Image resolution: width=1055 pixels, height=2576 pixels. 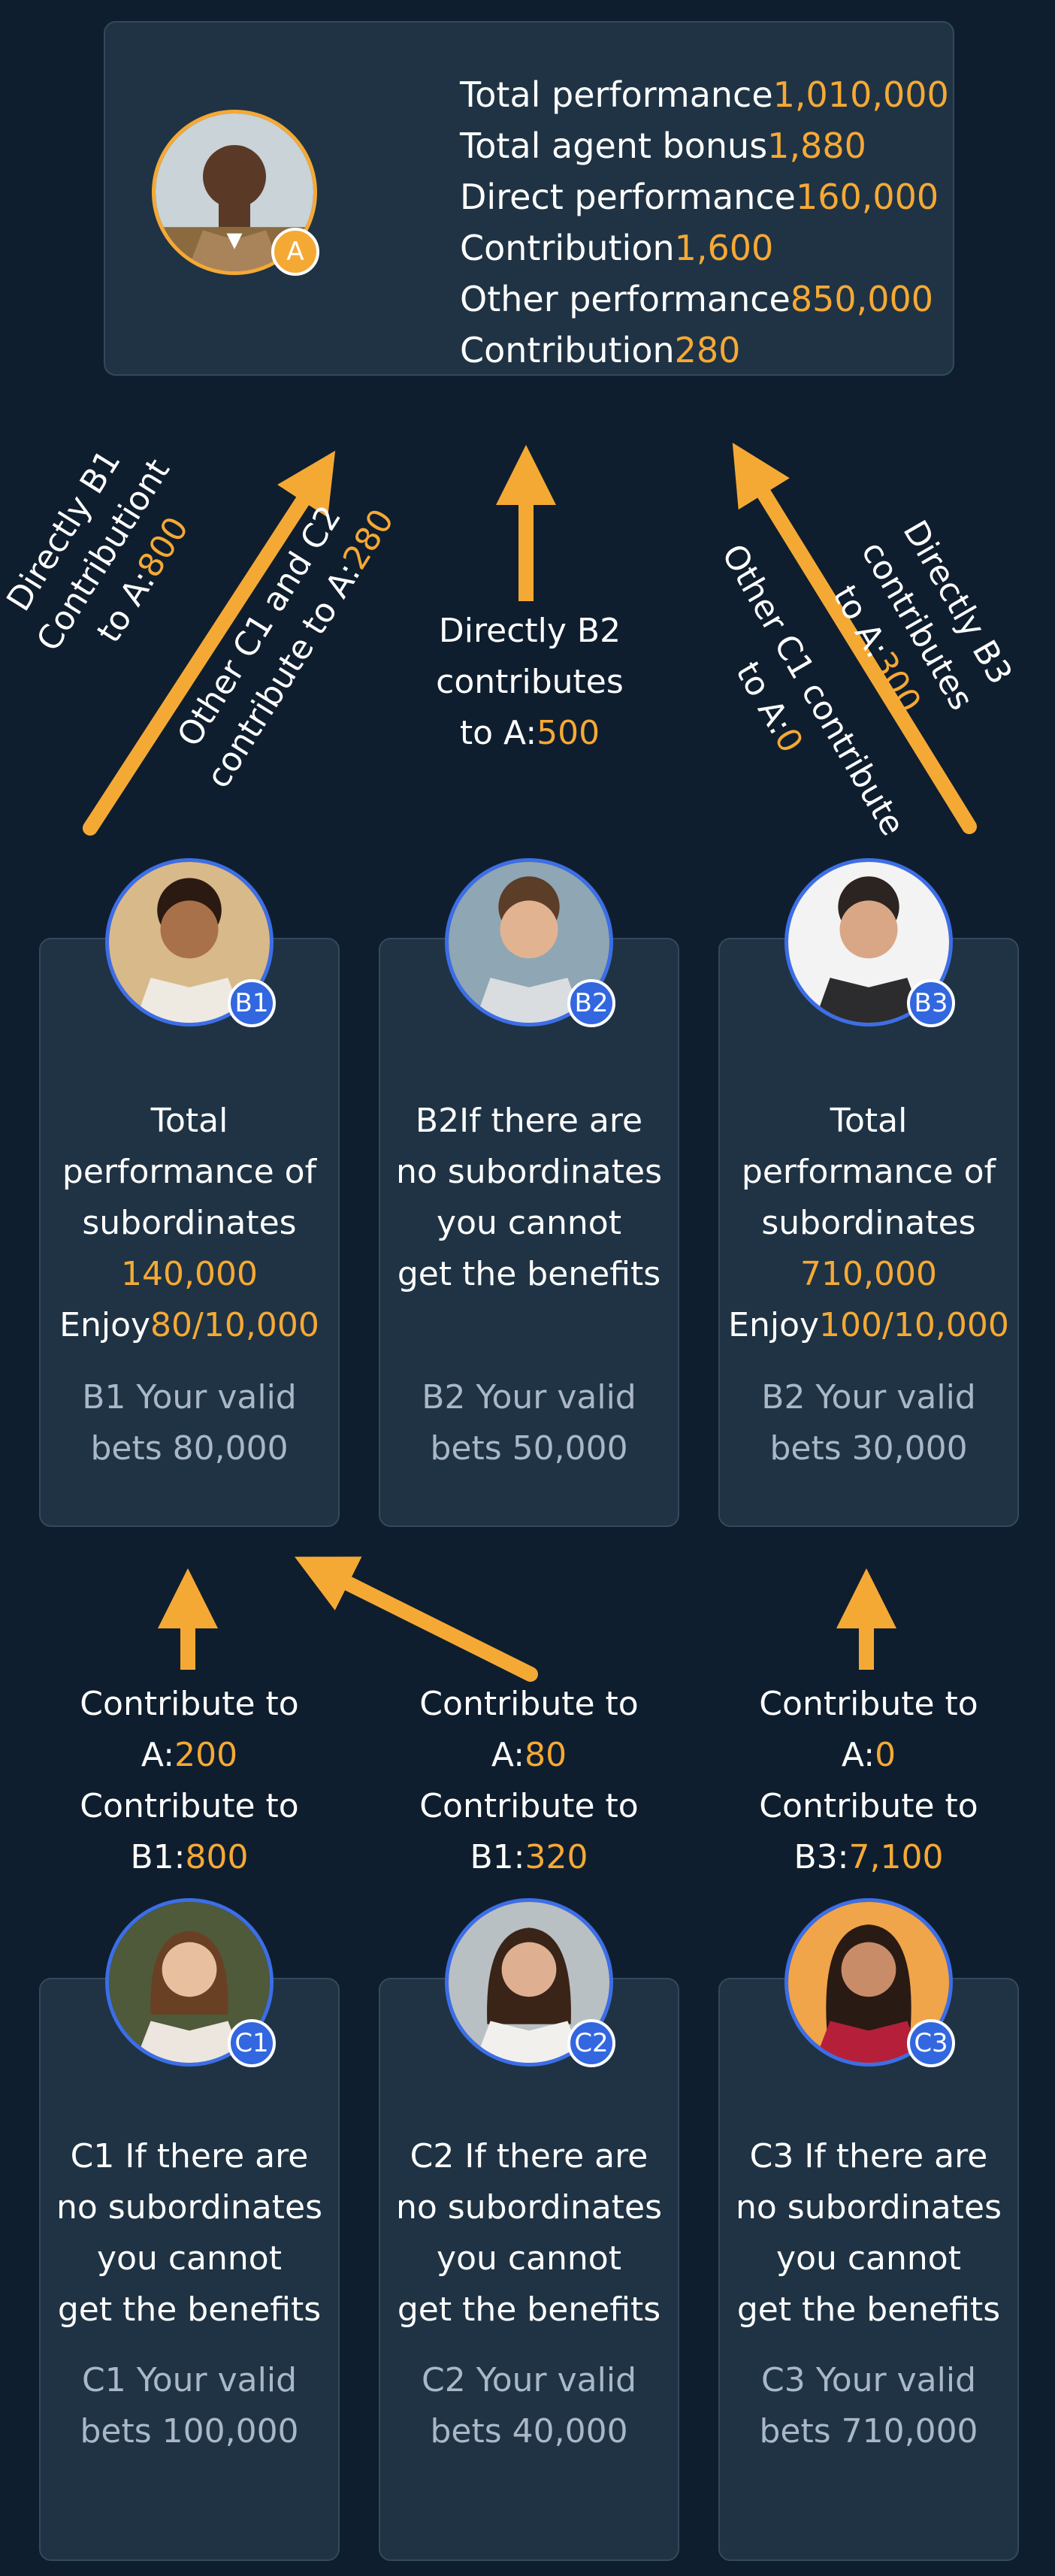 What do you see at coordinates (189, 1423) in the screenshot?
I see `b1-bets: B1 Your valid bets 80,000` at bounding box center [189, 1423].